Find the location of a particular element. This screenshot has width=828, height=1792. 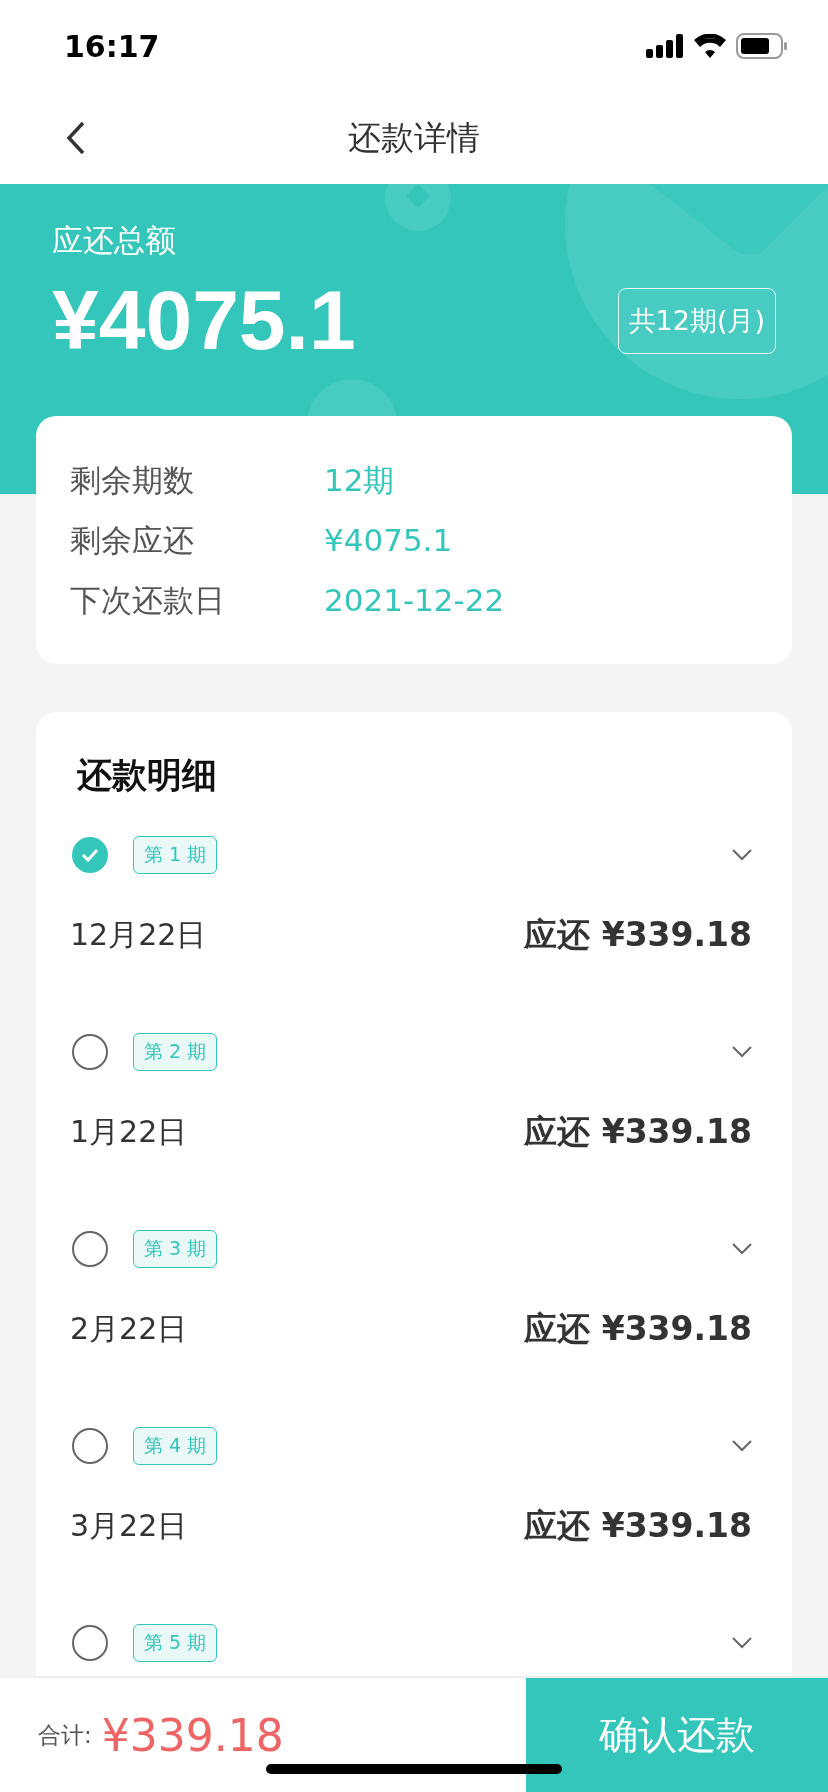

term-badge: 共12期(月) is located at coordinates (696, 320).